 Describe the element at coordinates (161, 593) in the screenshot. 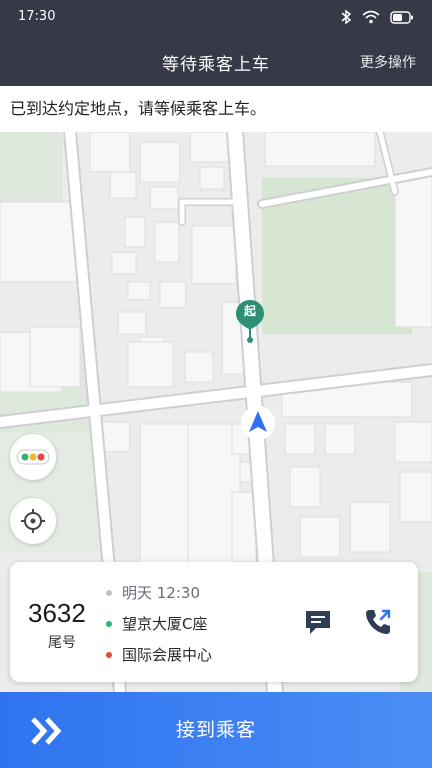

I see `pickup-time: 明天 12:30` at that location.